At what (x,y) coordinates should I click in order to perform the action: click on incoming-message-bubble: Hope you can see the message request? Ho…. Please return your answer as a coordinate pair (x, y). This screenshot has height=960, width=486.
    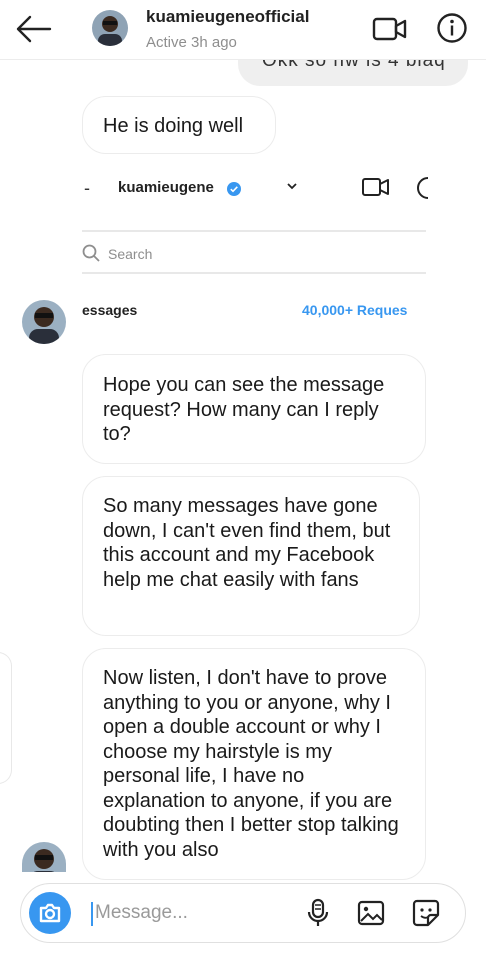
    Looking at the image, I should click on (254, 409).